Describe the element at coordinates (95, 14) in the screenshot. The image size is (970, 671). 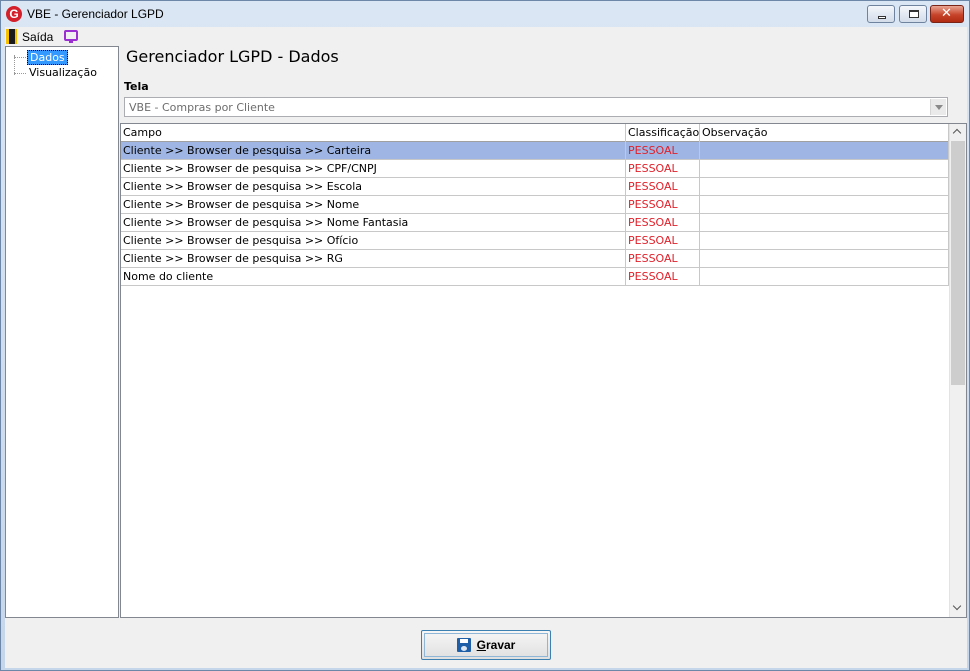
I see `window-title: VBE - Gerenciador LGPD` at that location.